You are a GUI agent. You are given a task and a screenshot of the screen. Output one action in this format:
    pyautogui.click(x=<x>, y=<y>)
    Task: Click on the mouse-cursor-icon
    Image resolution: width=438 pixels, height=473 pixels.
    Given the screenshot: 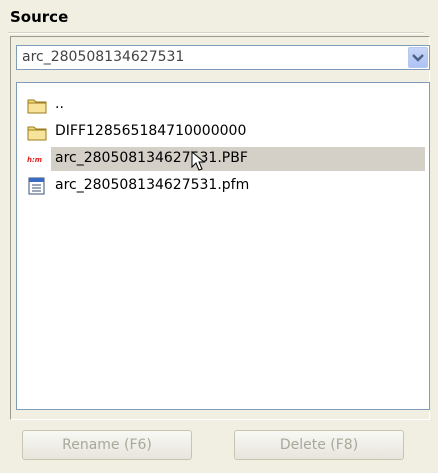 What is the action you would take?
    pyautogui.click(x=198, y=161)
    